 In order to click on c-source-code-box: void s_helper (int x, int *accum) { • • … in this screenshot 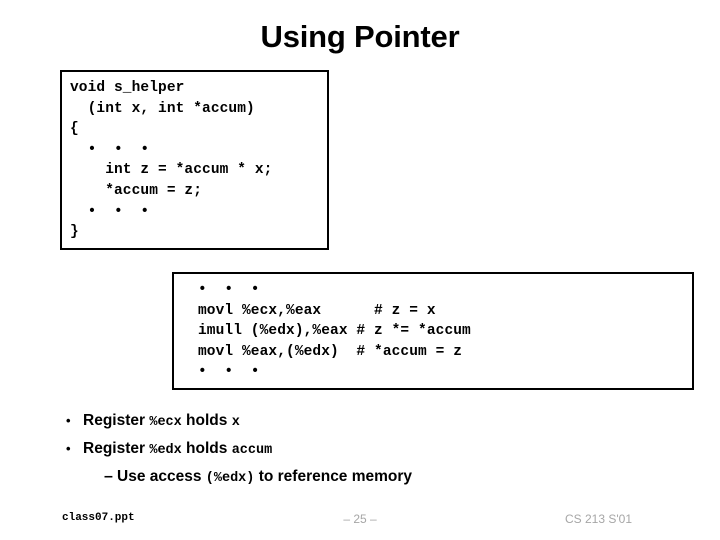, I will do `click(194, 160)`.